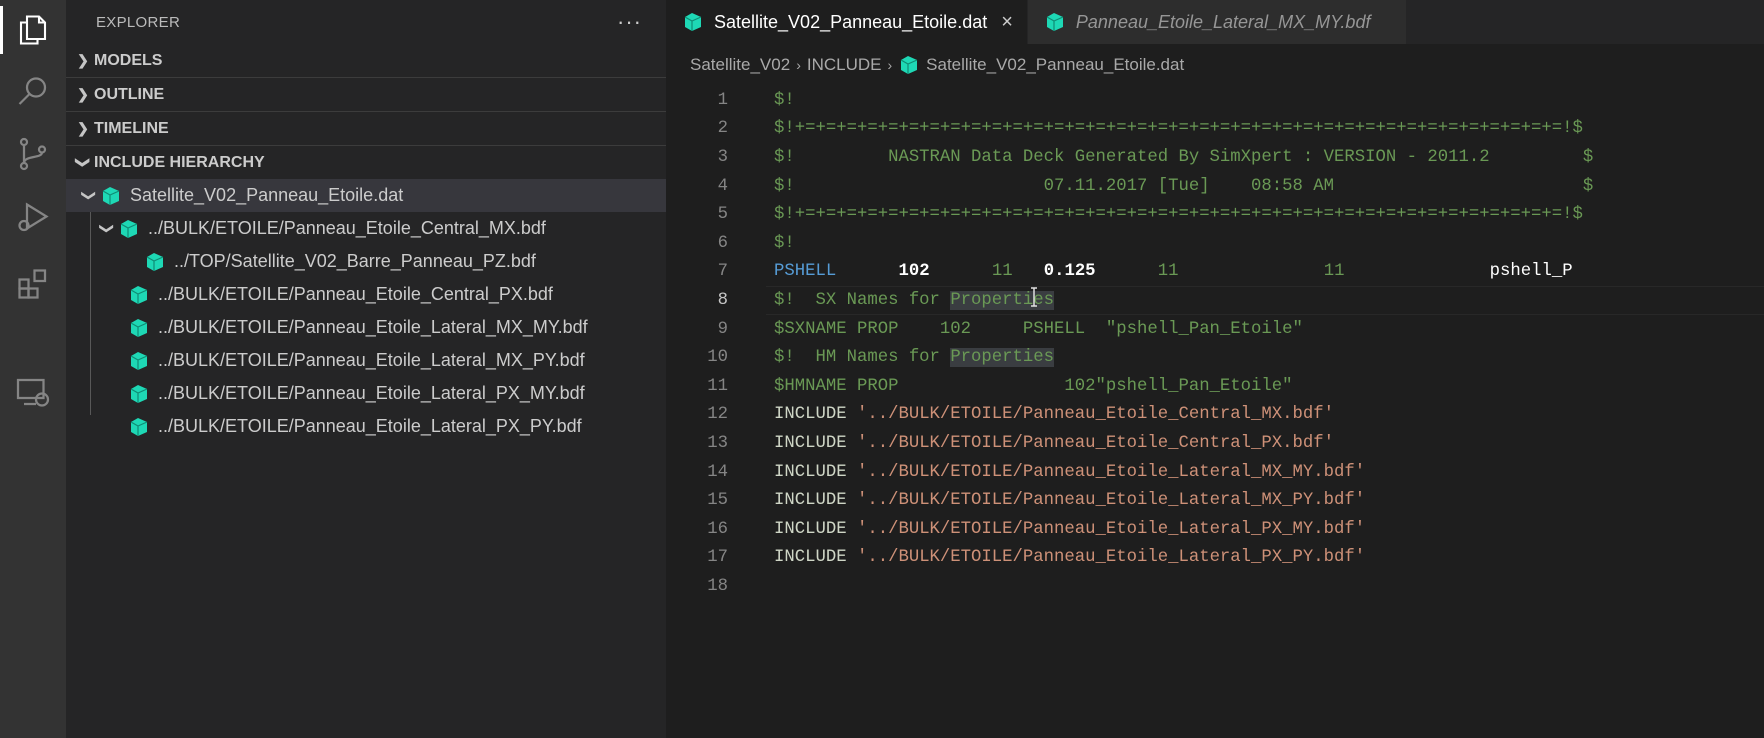  Describe the element at coordinates (33, 154) in the screenshot. I see `source-control-icon` at that location.